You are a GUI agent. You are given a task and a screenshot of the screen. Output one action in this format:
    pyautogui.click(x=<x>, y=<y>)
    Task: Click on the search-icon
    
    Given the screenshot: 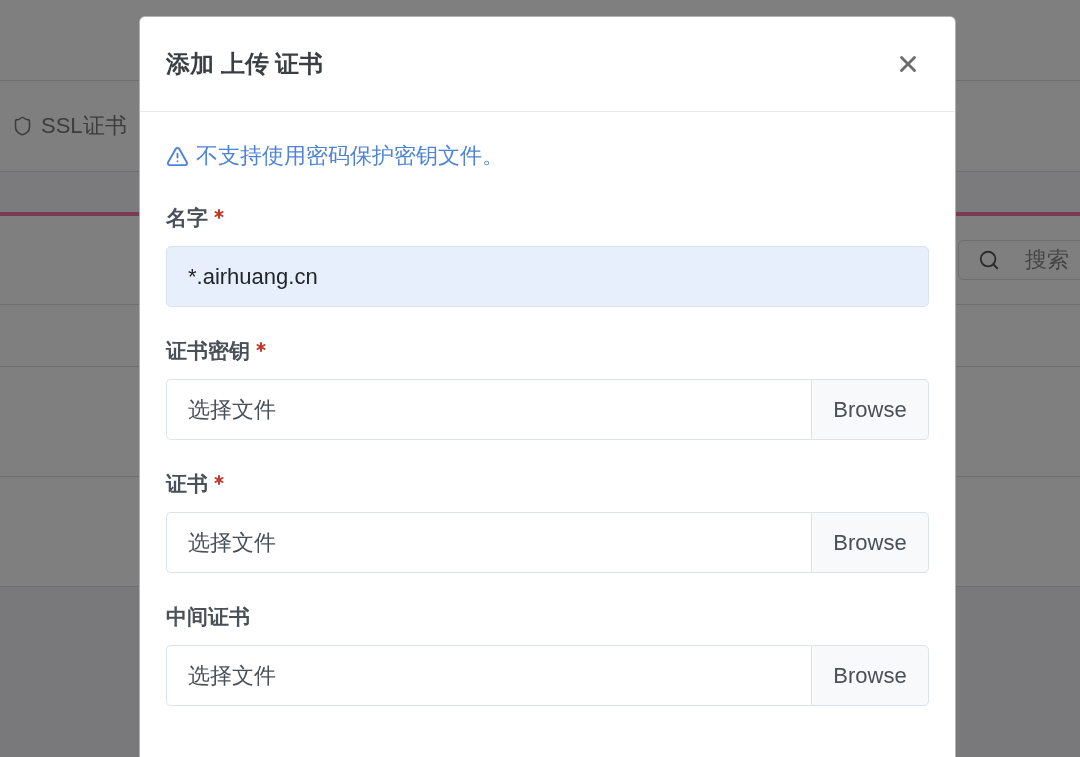 What is the action you would take?
    pyautogui.click(x=989, y=260)
    